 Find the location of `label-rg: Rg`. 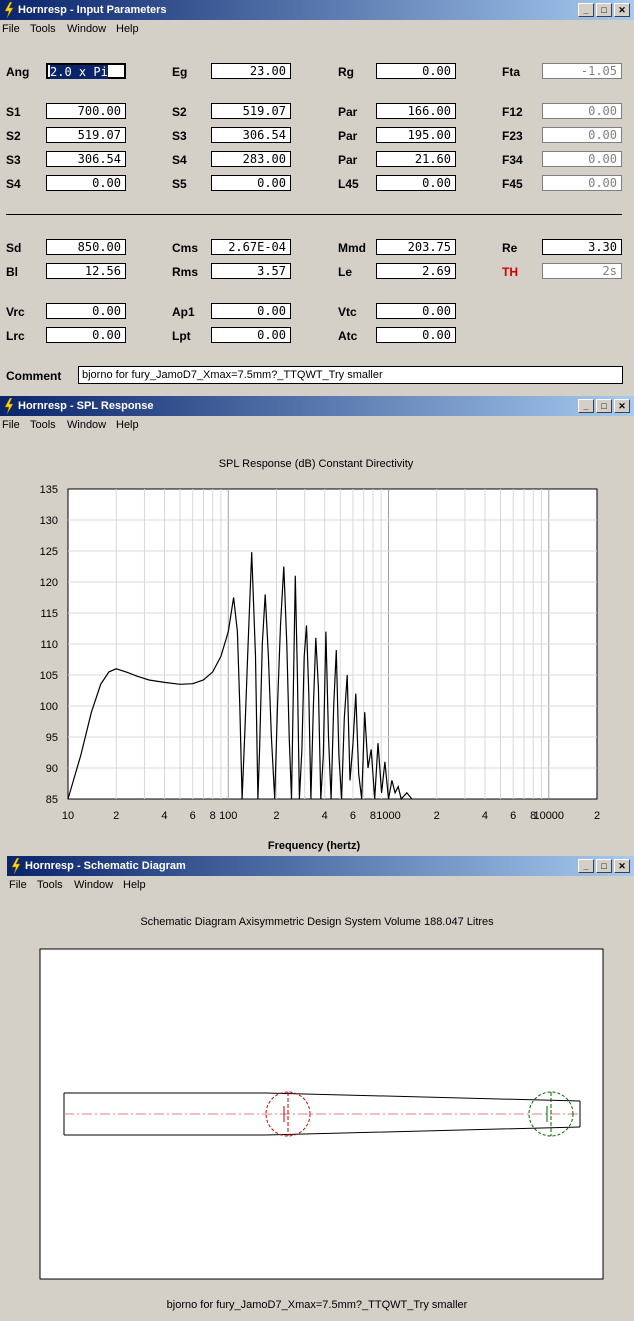

label-rg: Rg is located at coordinates (346, 72).